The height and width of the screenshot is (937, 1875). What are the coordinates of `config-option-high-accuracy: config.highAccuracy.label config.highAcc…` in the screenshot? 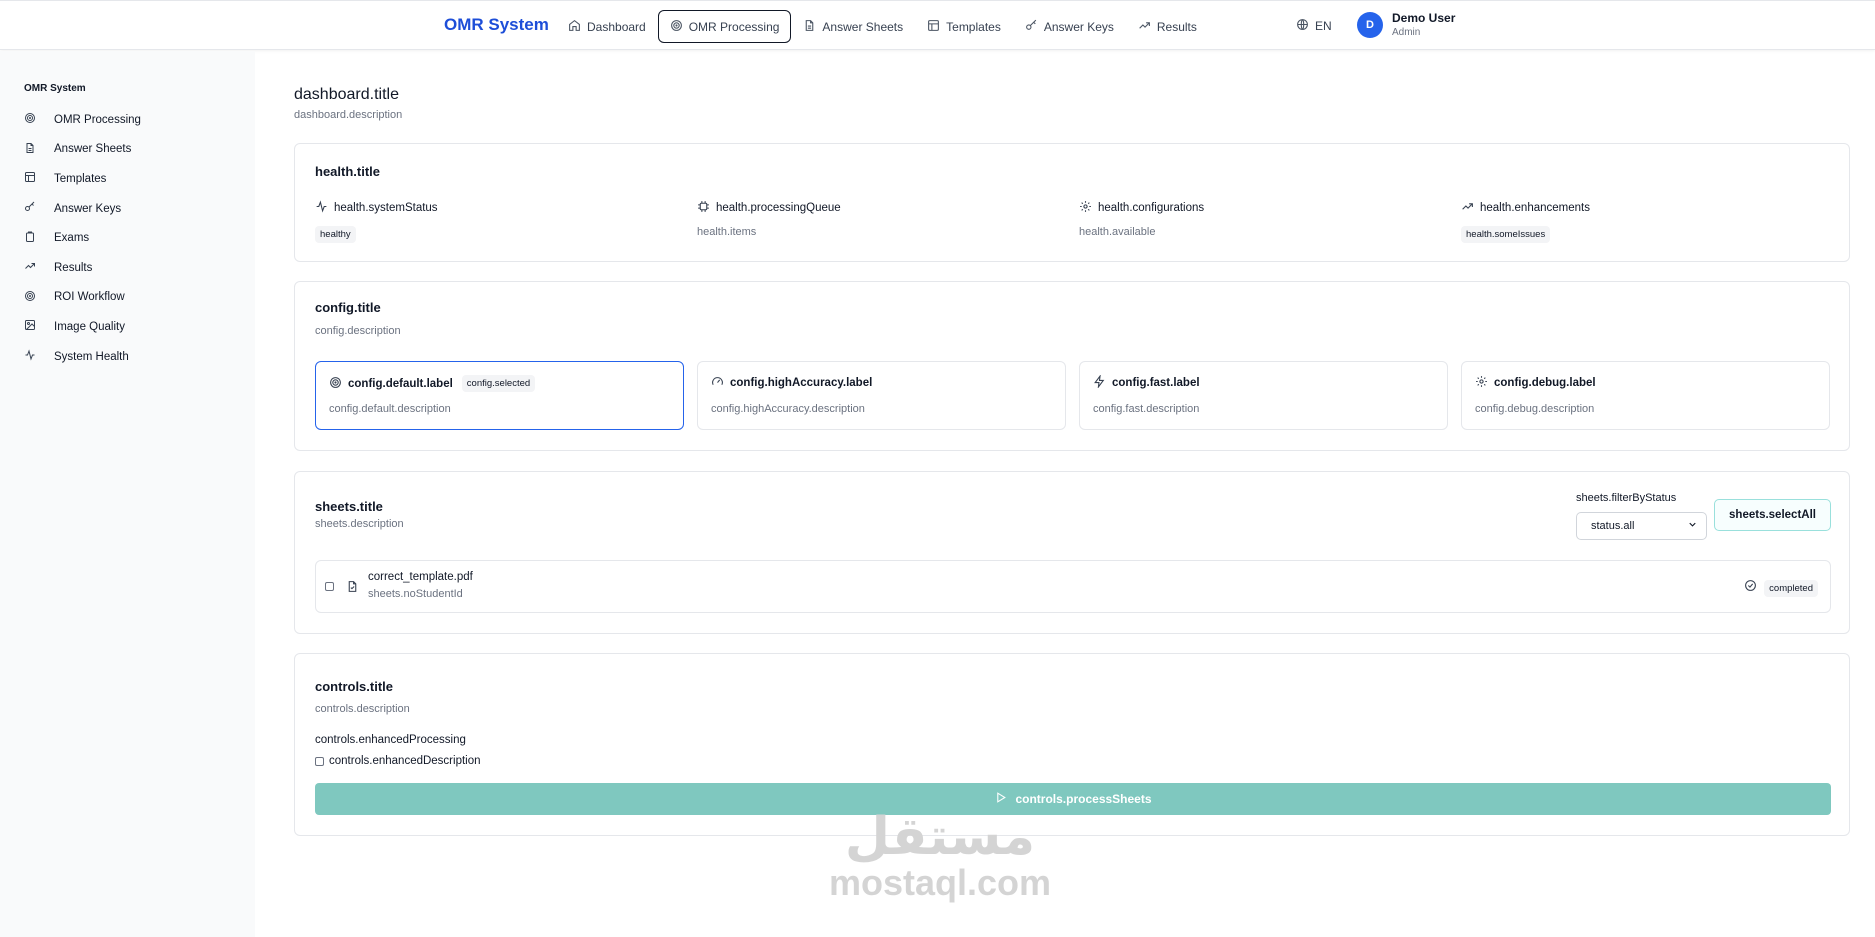 It's located at (881, 395).